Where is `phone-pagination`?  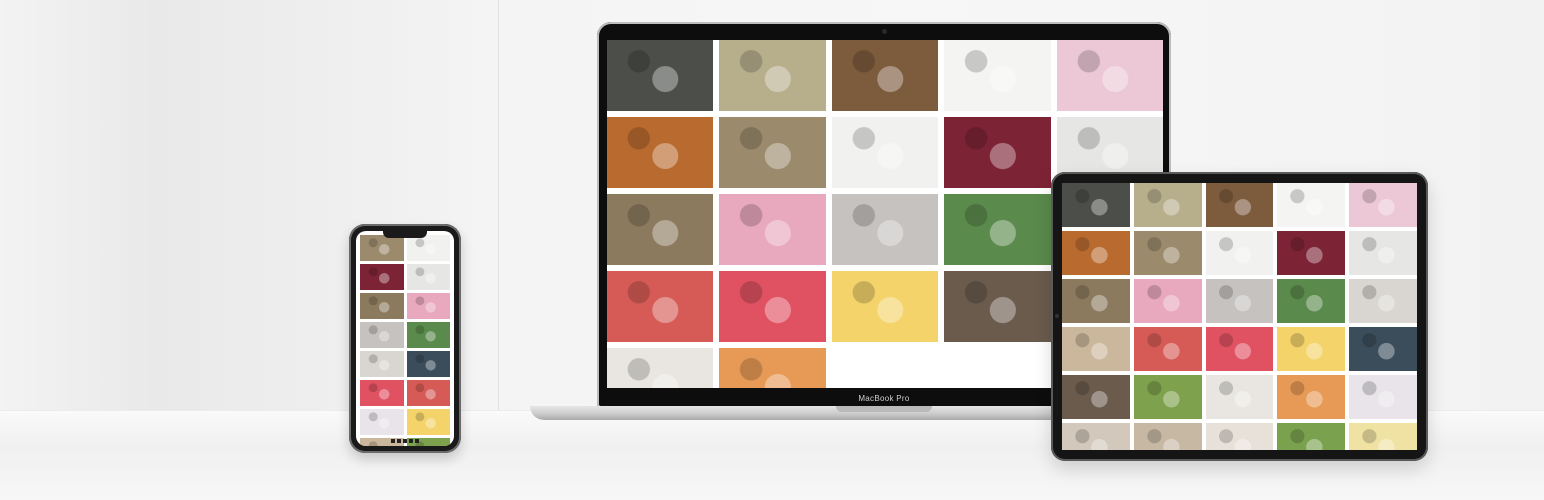
phone-pagination is located at coordinates (405, 442).